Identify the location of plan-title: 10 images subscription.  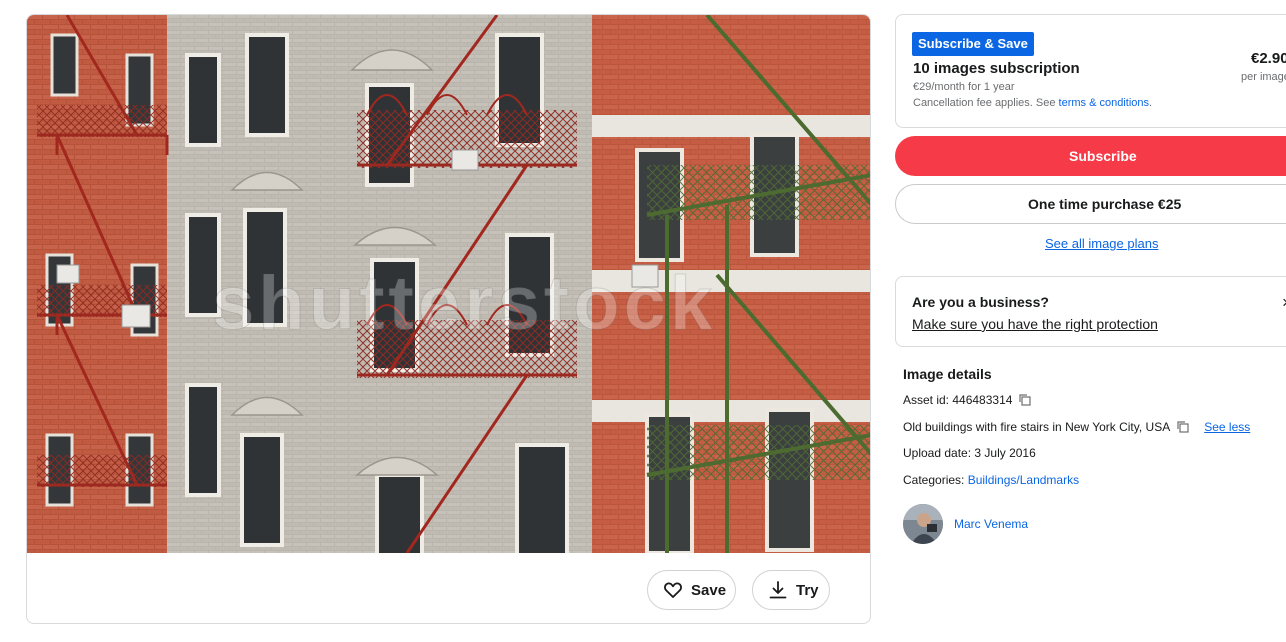
(996, 68).